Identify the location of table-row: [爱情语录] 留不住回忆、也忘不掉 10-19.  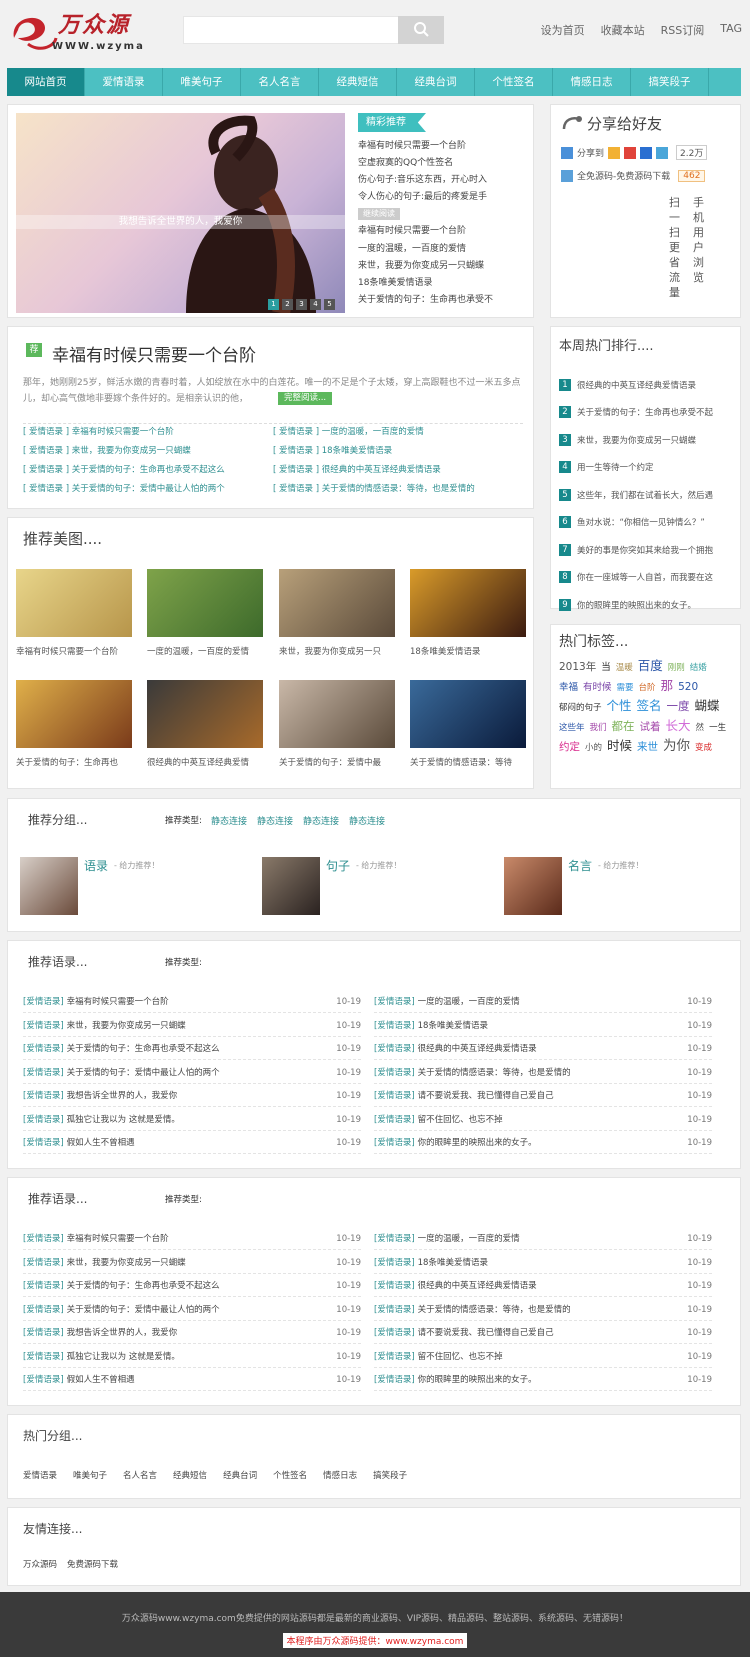
(543, 1120).